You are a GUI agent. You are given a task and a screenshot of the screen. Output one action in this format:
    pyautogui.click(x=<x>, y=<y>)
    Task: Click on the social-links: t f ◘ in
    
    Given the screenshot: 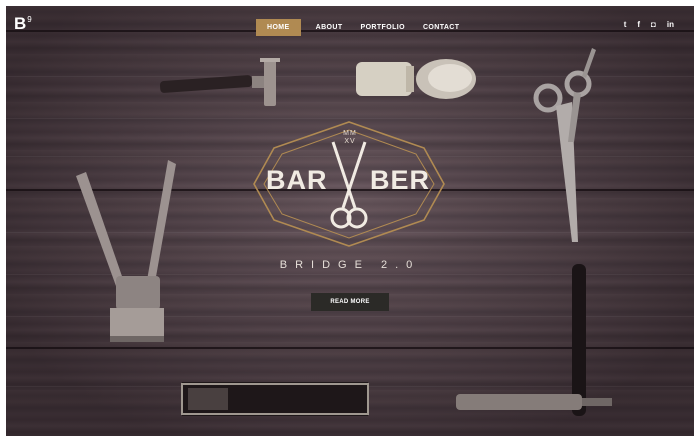 What is the action you would take?
    pyautogui.click(x=649, y=24)
    